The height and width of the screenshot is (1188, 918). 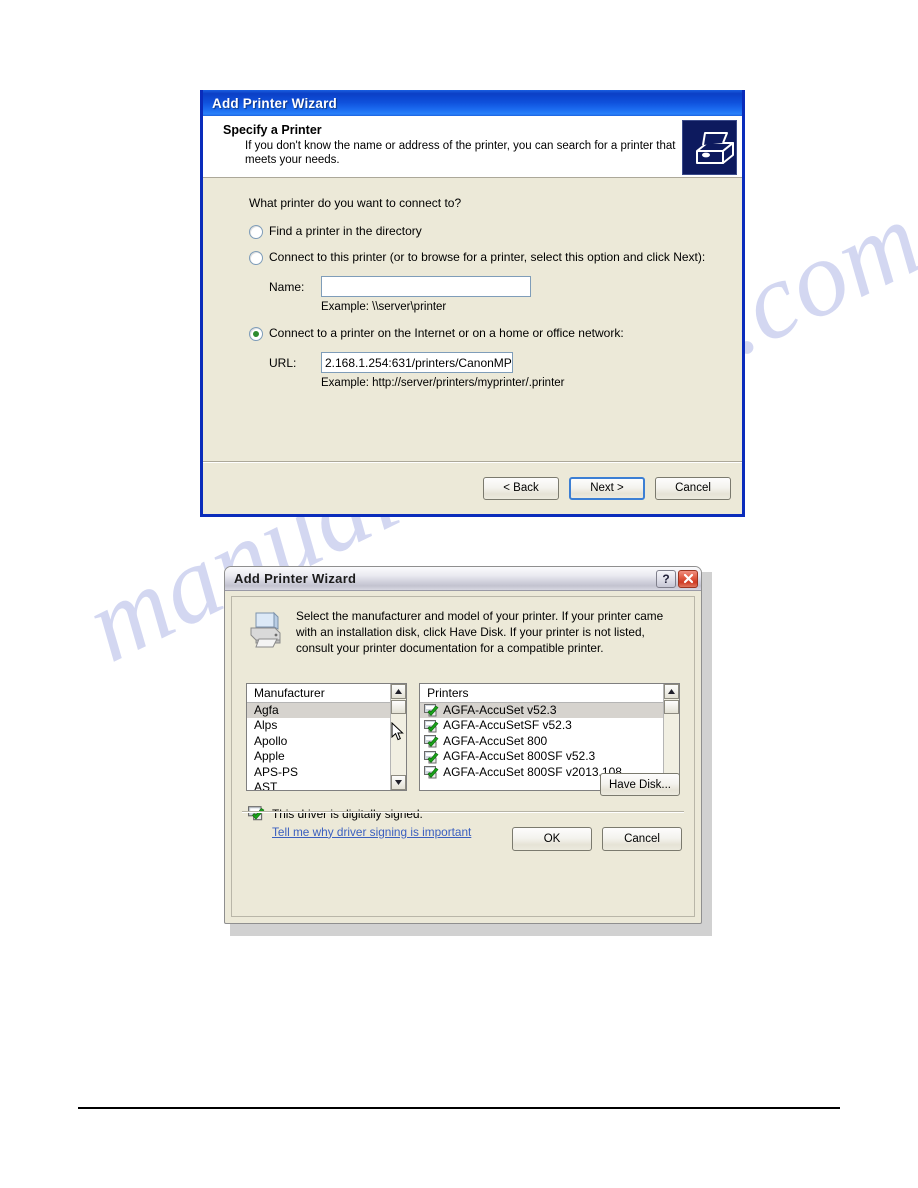 What do you see at coordinates (326, 785) in the screenshot?
I see `list-item: AST` at bounding box center [326, 785].